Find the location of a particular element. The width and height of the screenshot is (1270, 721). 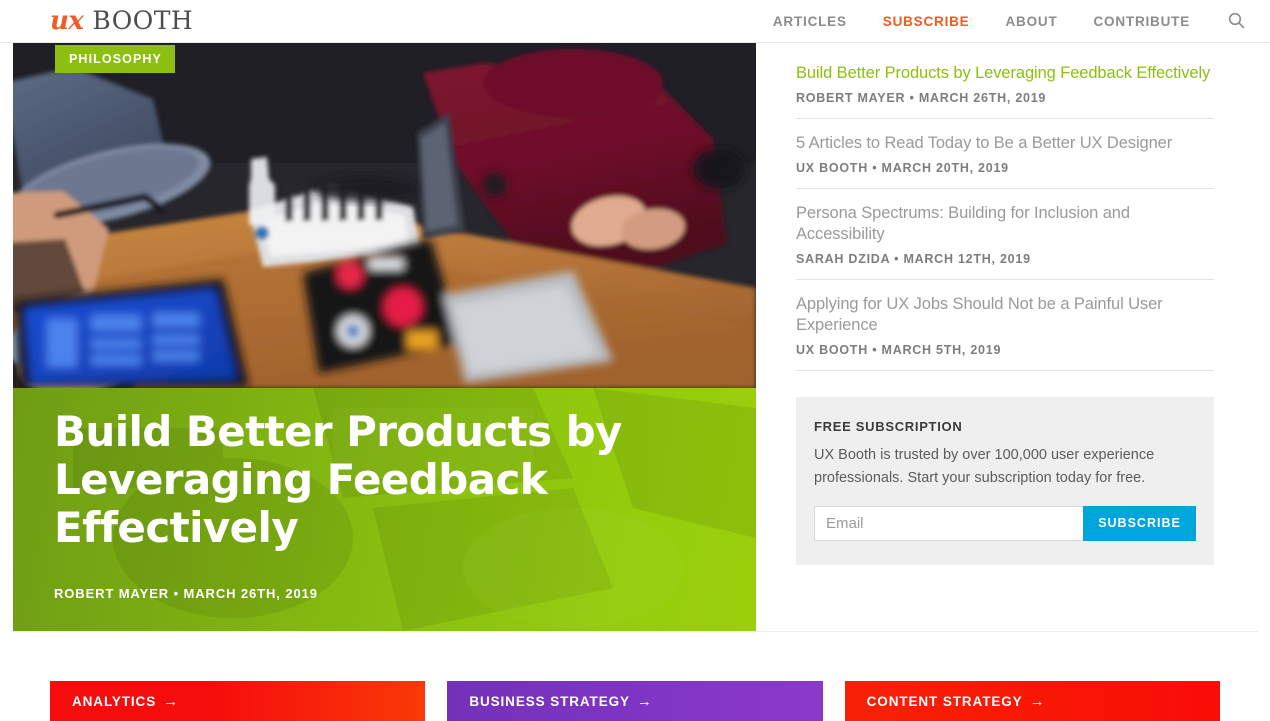

article-byline: SARAH DZIDA • MARCH 12TH, 2019 is located at coordinates (913, 258).